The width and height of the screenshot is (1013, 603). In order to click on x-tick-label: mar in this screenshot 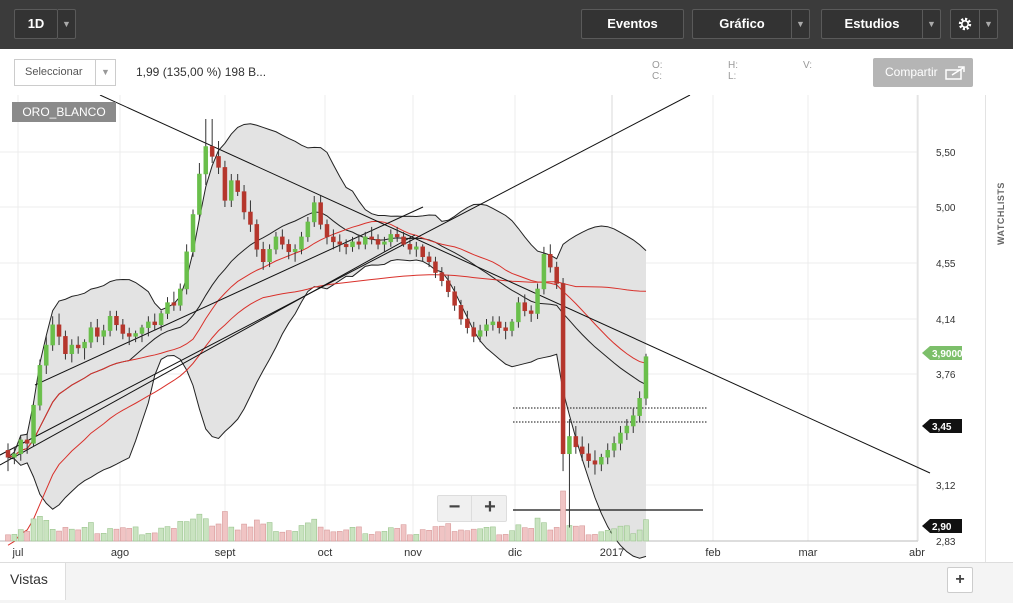, I will do `click(808, 553)`.